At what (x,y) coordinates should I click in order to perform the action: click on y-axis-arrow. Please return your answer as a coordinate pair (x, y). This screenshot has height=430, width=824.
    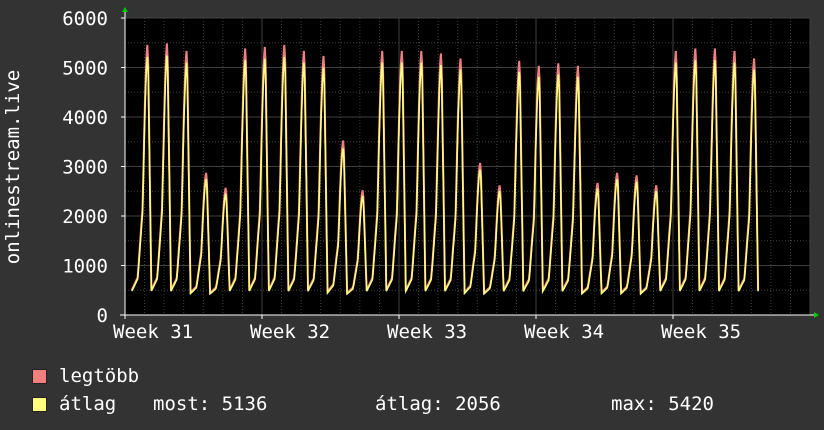
    Looking at the image, I should click on (125, 9).